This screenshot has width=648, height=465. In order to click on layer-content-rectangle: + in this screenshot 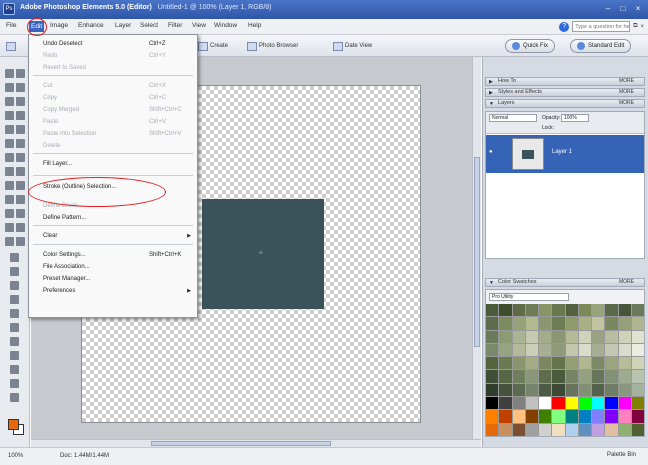, I will do `click(263, 254)`.